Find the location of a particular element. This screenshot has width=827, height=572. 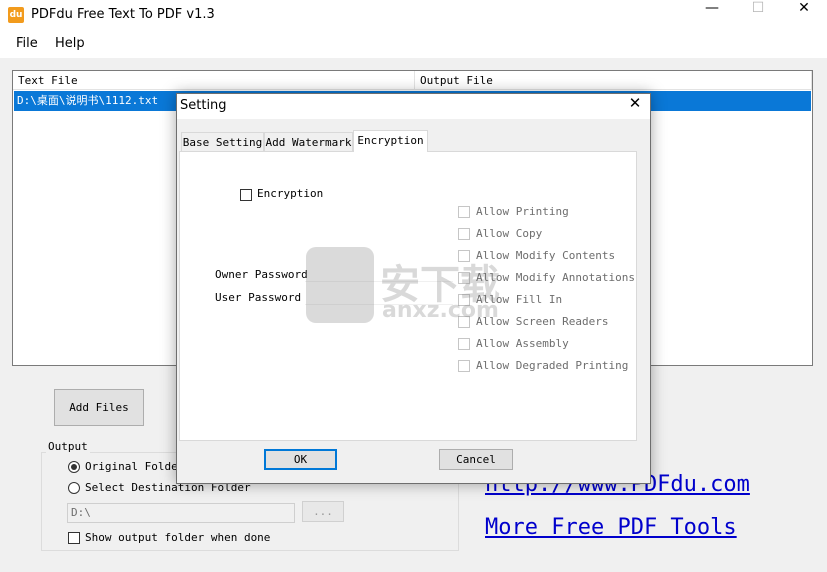

watermark-logo-icon is located at coordinates (340, 285).